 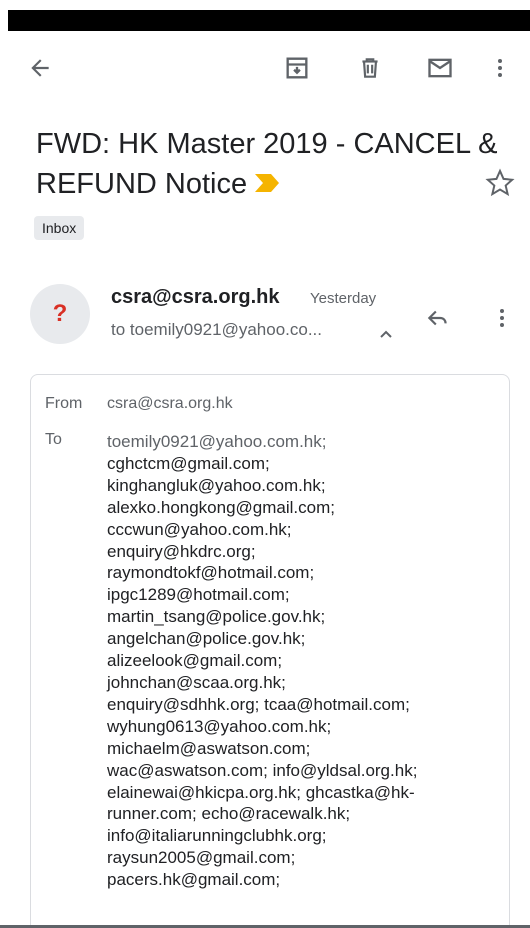 I want to click on avatar: ?, so click(x=60, y=314).